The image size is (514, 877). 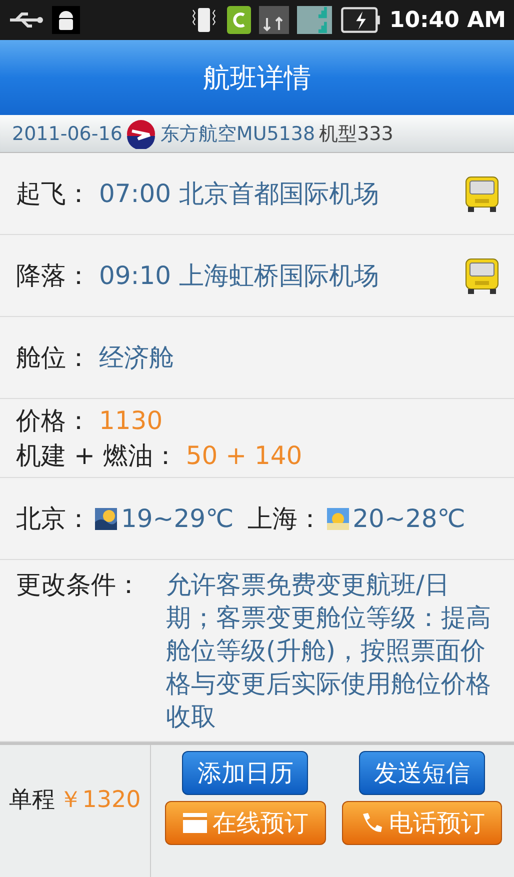 I want to click on airline-logo-icon, so click(x=141, y=133).